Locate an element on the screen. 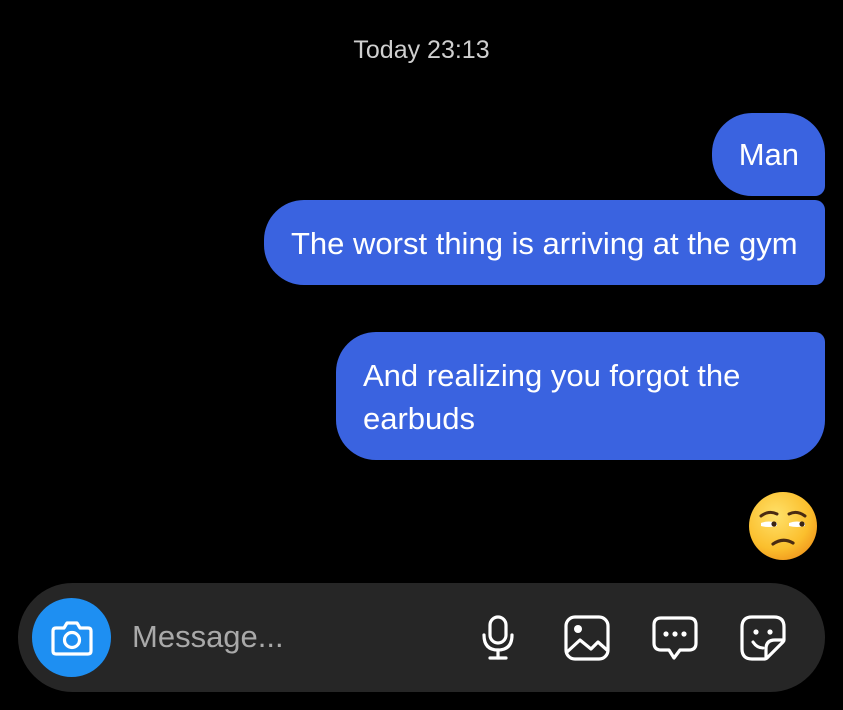  camera-button is located at coordinates (71, 637).